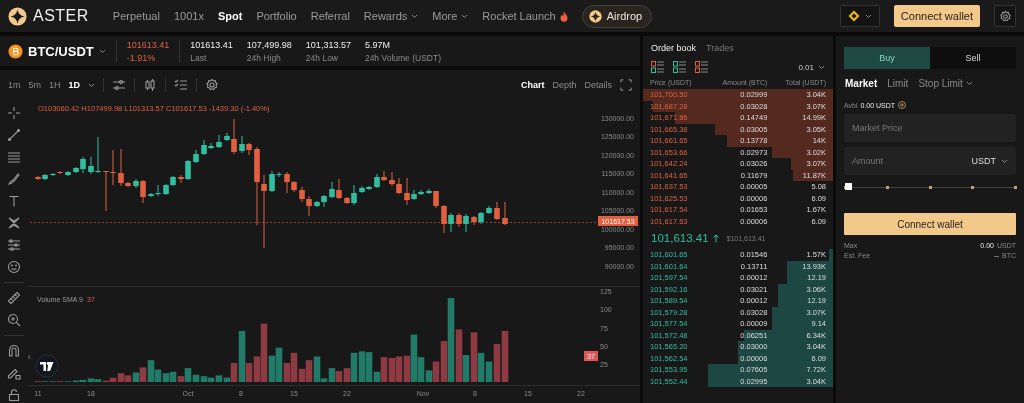 The width and height of the screenshot is (1024, 403). What do you see at coordinates (525, 16) in the screenshot?
I see `nav-link: Rocket Launch` at bounding box center [525, 16].